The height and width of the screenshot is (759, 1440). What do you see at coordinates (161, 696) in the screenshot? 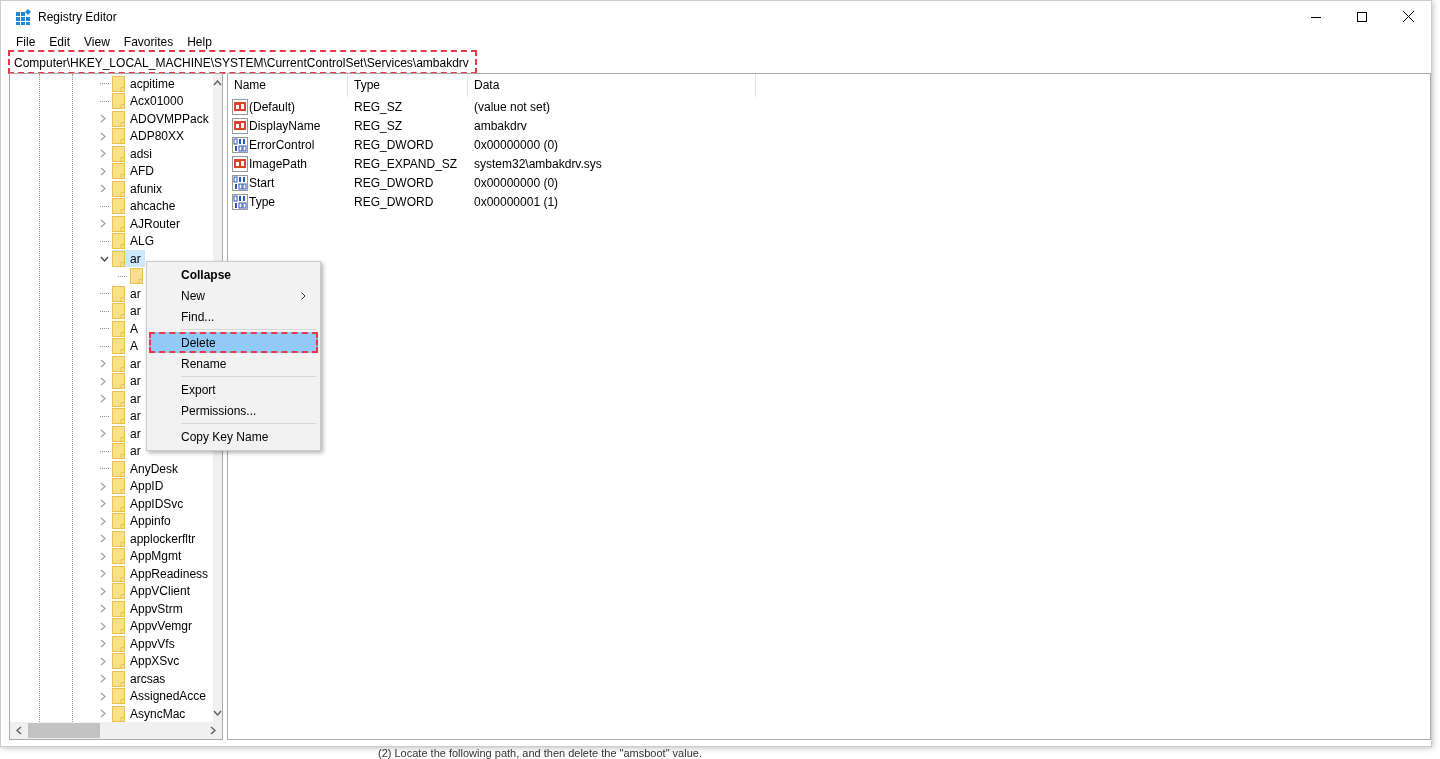
I see `tree-item: AssignedAcce` at bounding box center [161, 696].